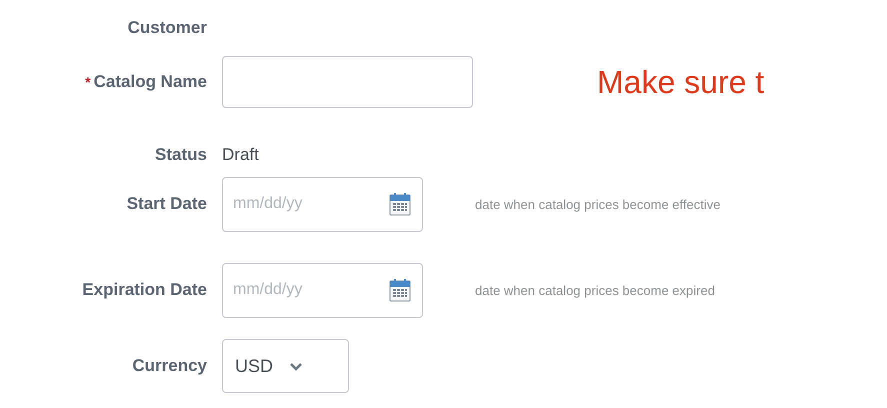 The image size is (887, 408). Describe the element at coordinates (150, 82) in the screenshot. I see `field-label: Catalog Name` at that location.